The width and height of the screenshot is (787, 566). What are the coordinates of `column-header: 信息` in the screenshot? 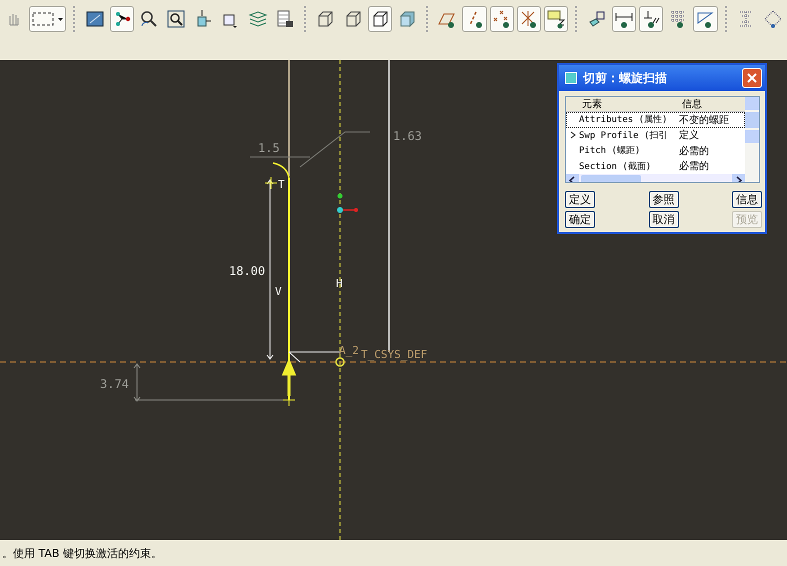 It's located at (690, 104).